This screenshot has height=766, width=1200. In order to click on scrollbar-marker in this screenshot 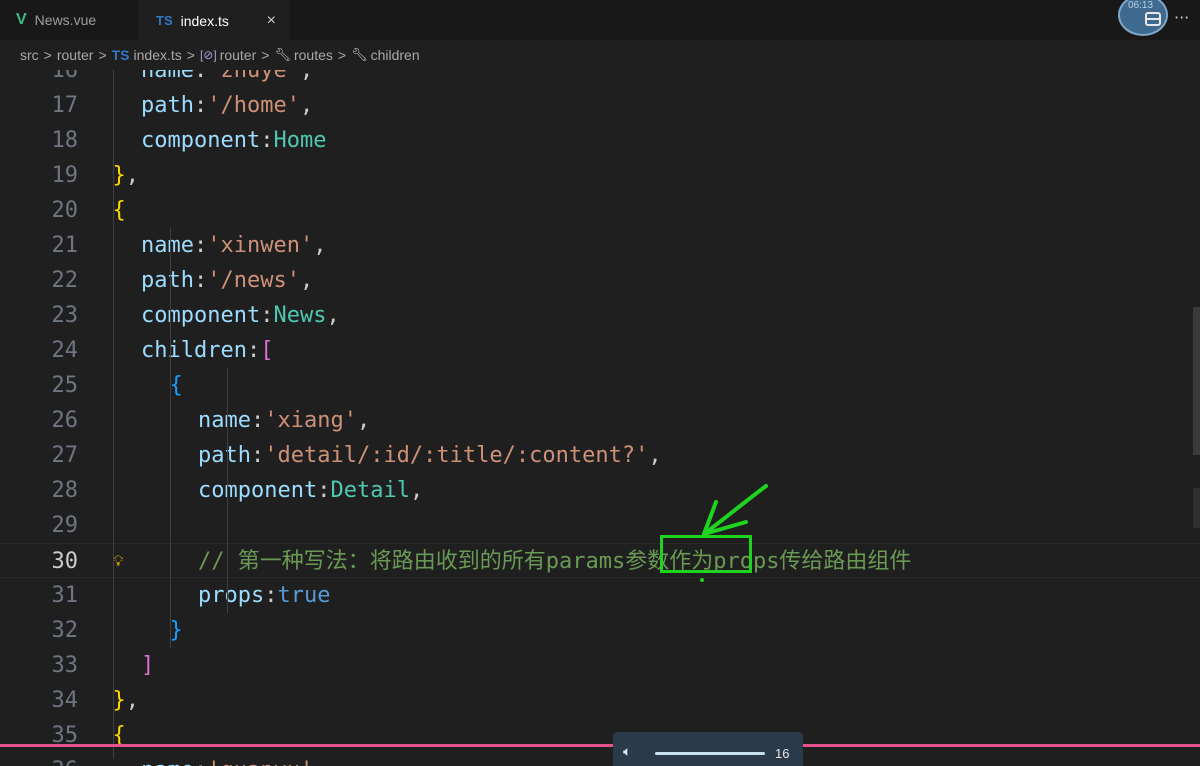, I will do `click(1196, 508)`.